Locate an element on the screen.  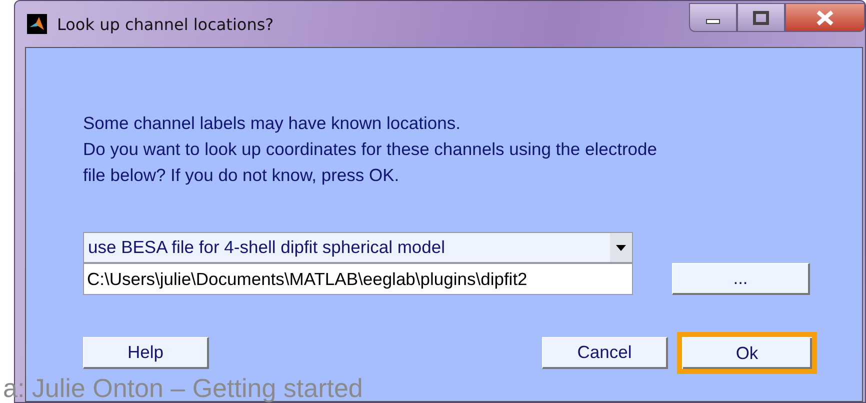
ok-button: Ok is located at coordinates (747, 353).